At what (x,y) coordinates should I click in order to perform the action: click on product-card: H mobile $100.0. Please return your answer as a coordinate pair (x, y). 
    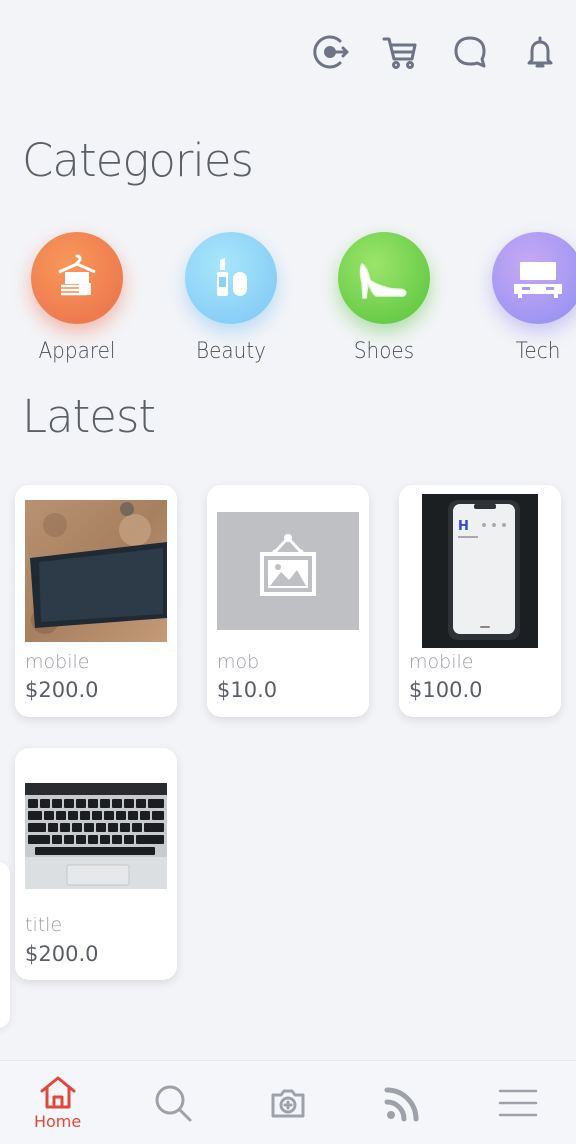
    Looking at the image, I should click on (480, 601).